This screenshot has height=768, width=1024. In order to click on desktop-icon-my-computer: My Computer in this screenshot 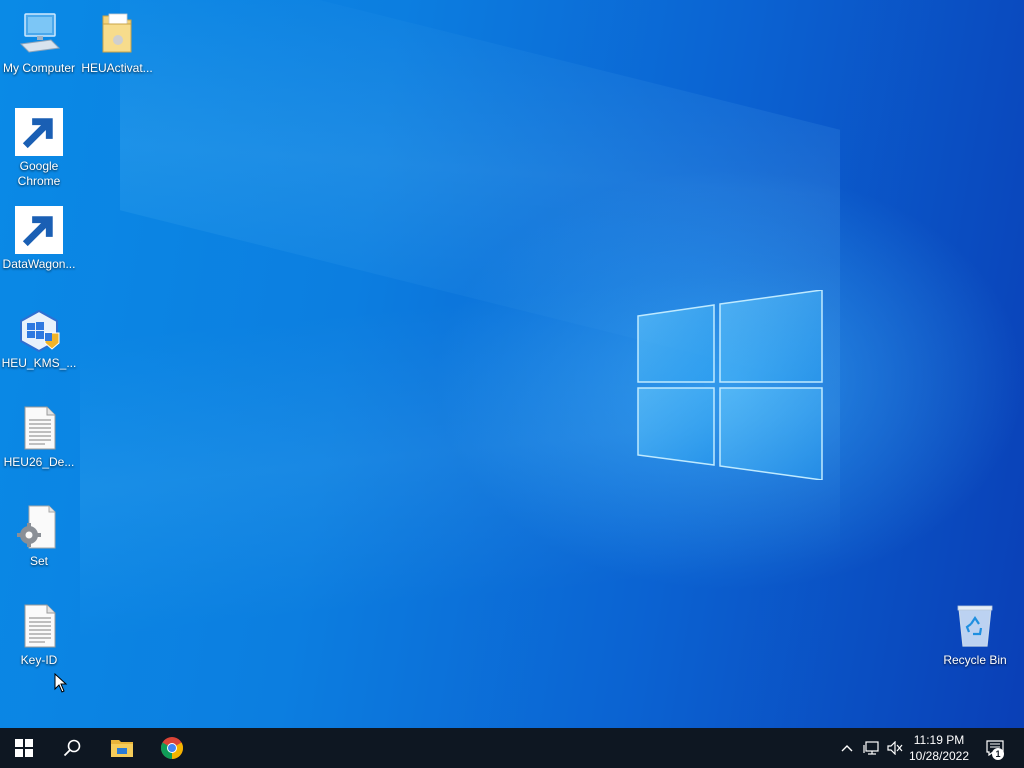, I will do `click(39, 43)`.